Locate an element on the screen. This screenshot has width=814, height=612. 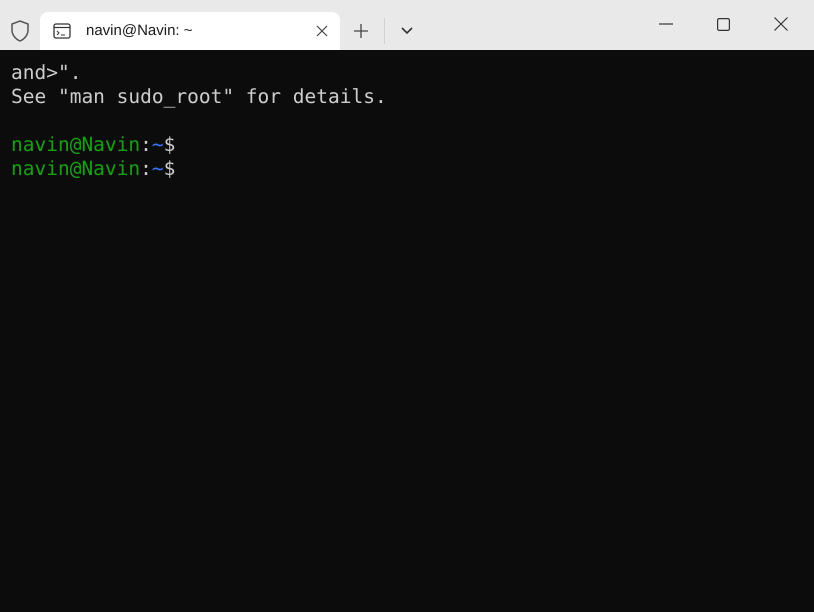
terminal-output-line: and>". is located at coordinates (46, 72).